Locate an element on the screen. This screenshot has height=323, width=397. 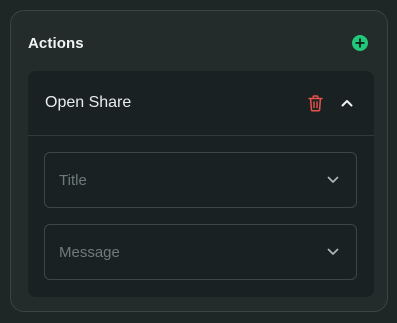
trash-icon is located at coordinates (315, 103).